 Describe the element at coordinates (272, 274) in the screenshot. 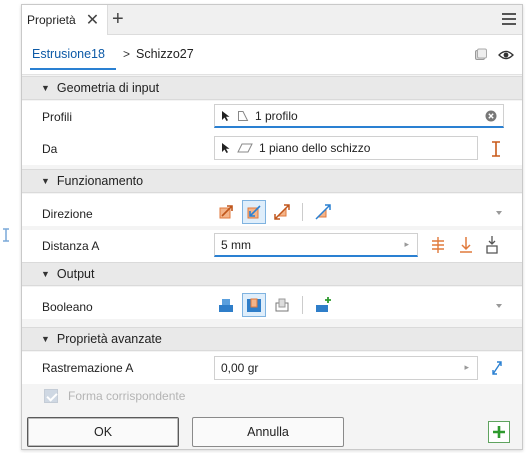

I see `section-output: ▼ Output` at that location.